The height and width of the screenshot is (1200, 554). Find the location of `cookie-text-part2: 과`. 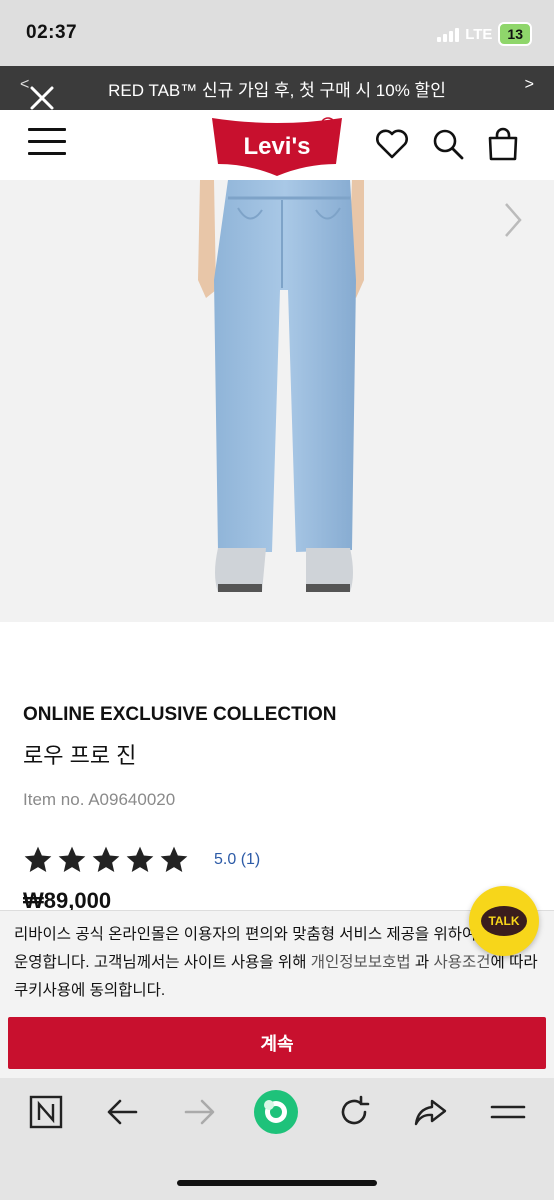

cookie-text-part2: 과 is located at coordinates (422, 962).